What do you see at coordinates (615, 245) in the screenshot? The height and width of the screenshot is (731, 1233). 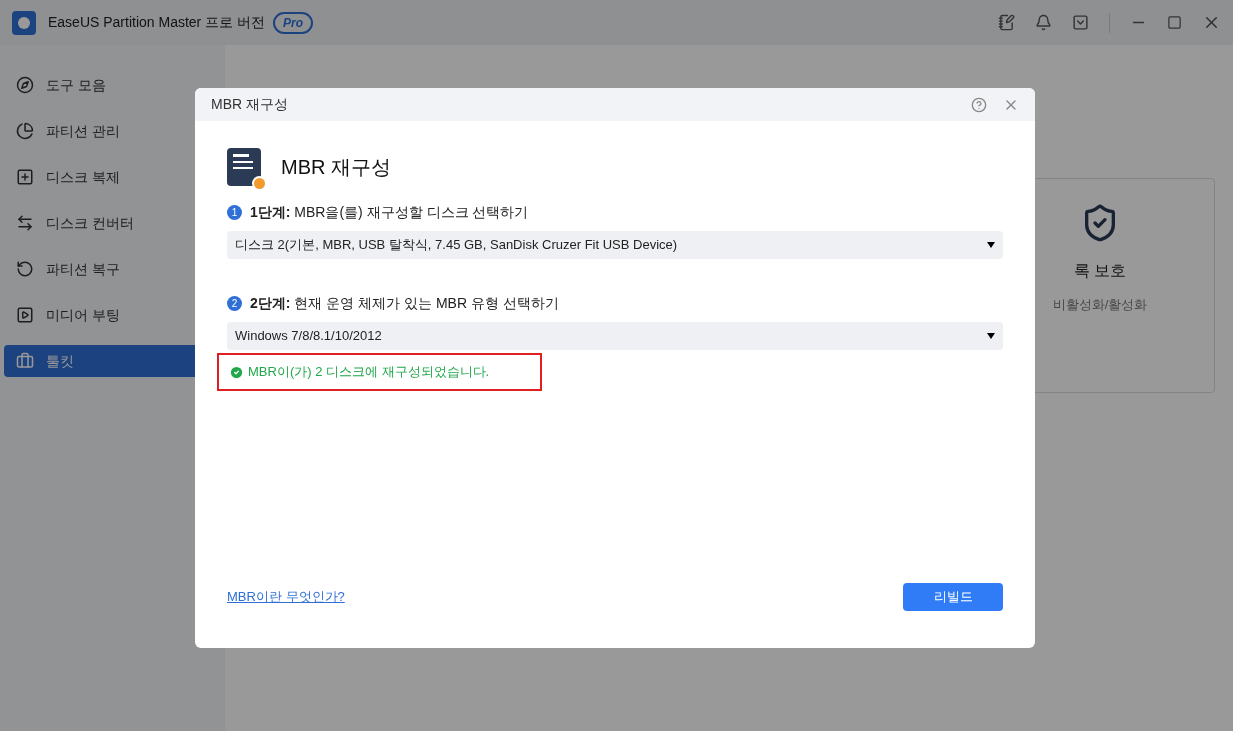 I see `dropdown-field: 디스크 2(기본, MBR, USB 탈착식, 7.45 GB, SanDisk Cruzer Fit USB Device)` at bounding box center [615, 245].